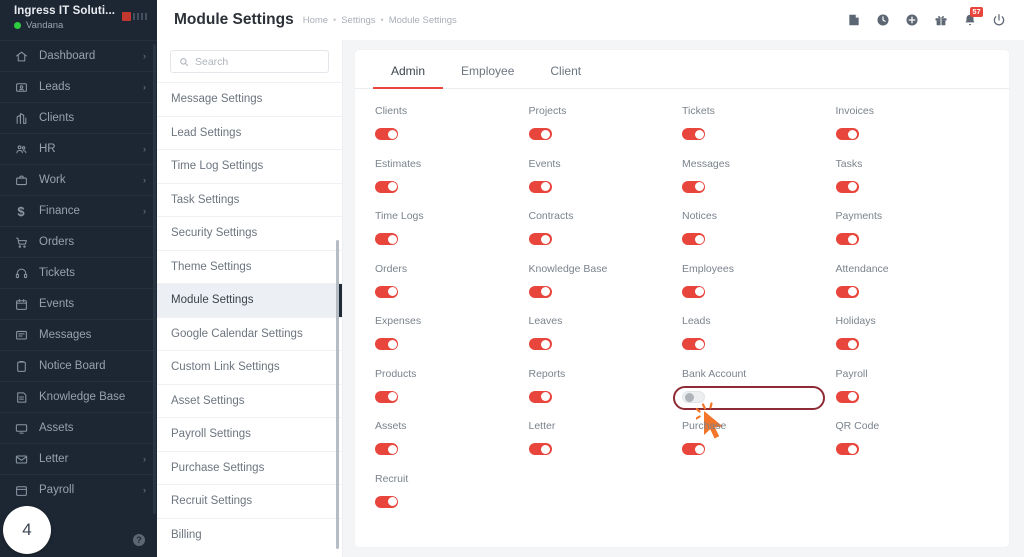  I want to click on breadcrumb-item: Home, so click(315, 20).